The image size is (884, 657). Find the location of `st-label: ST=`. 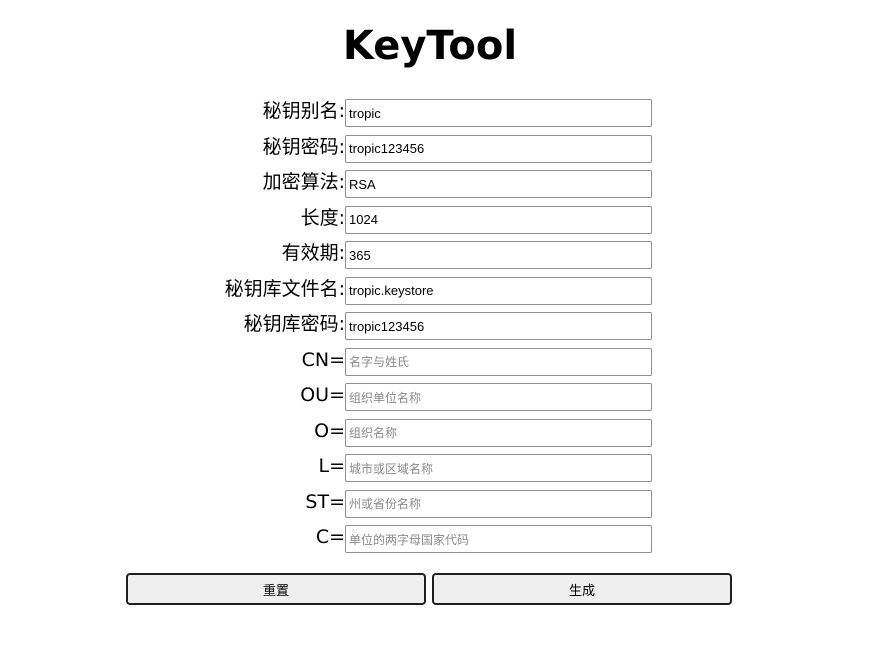

st-label: ST= is located at coordinates (325, 501).